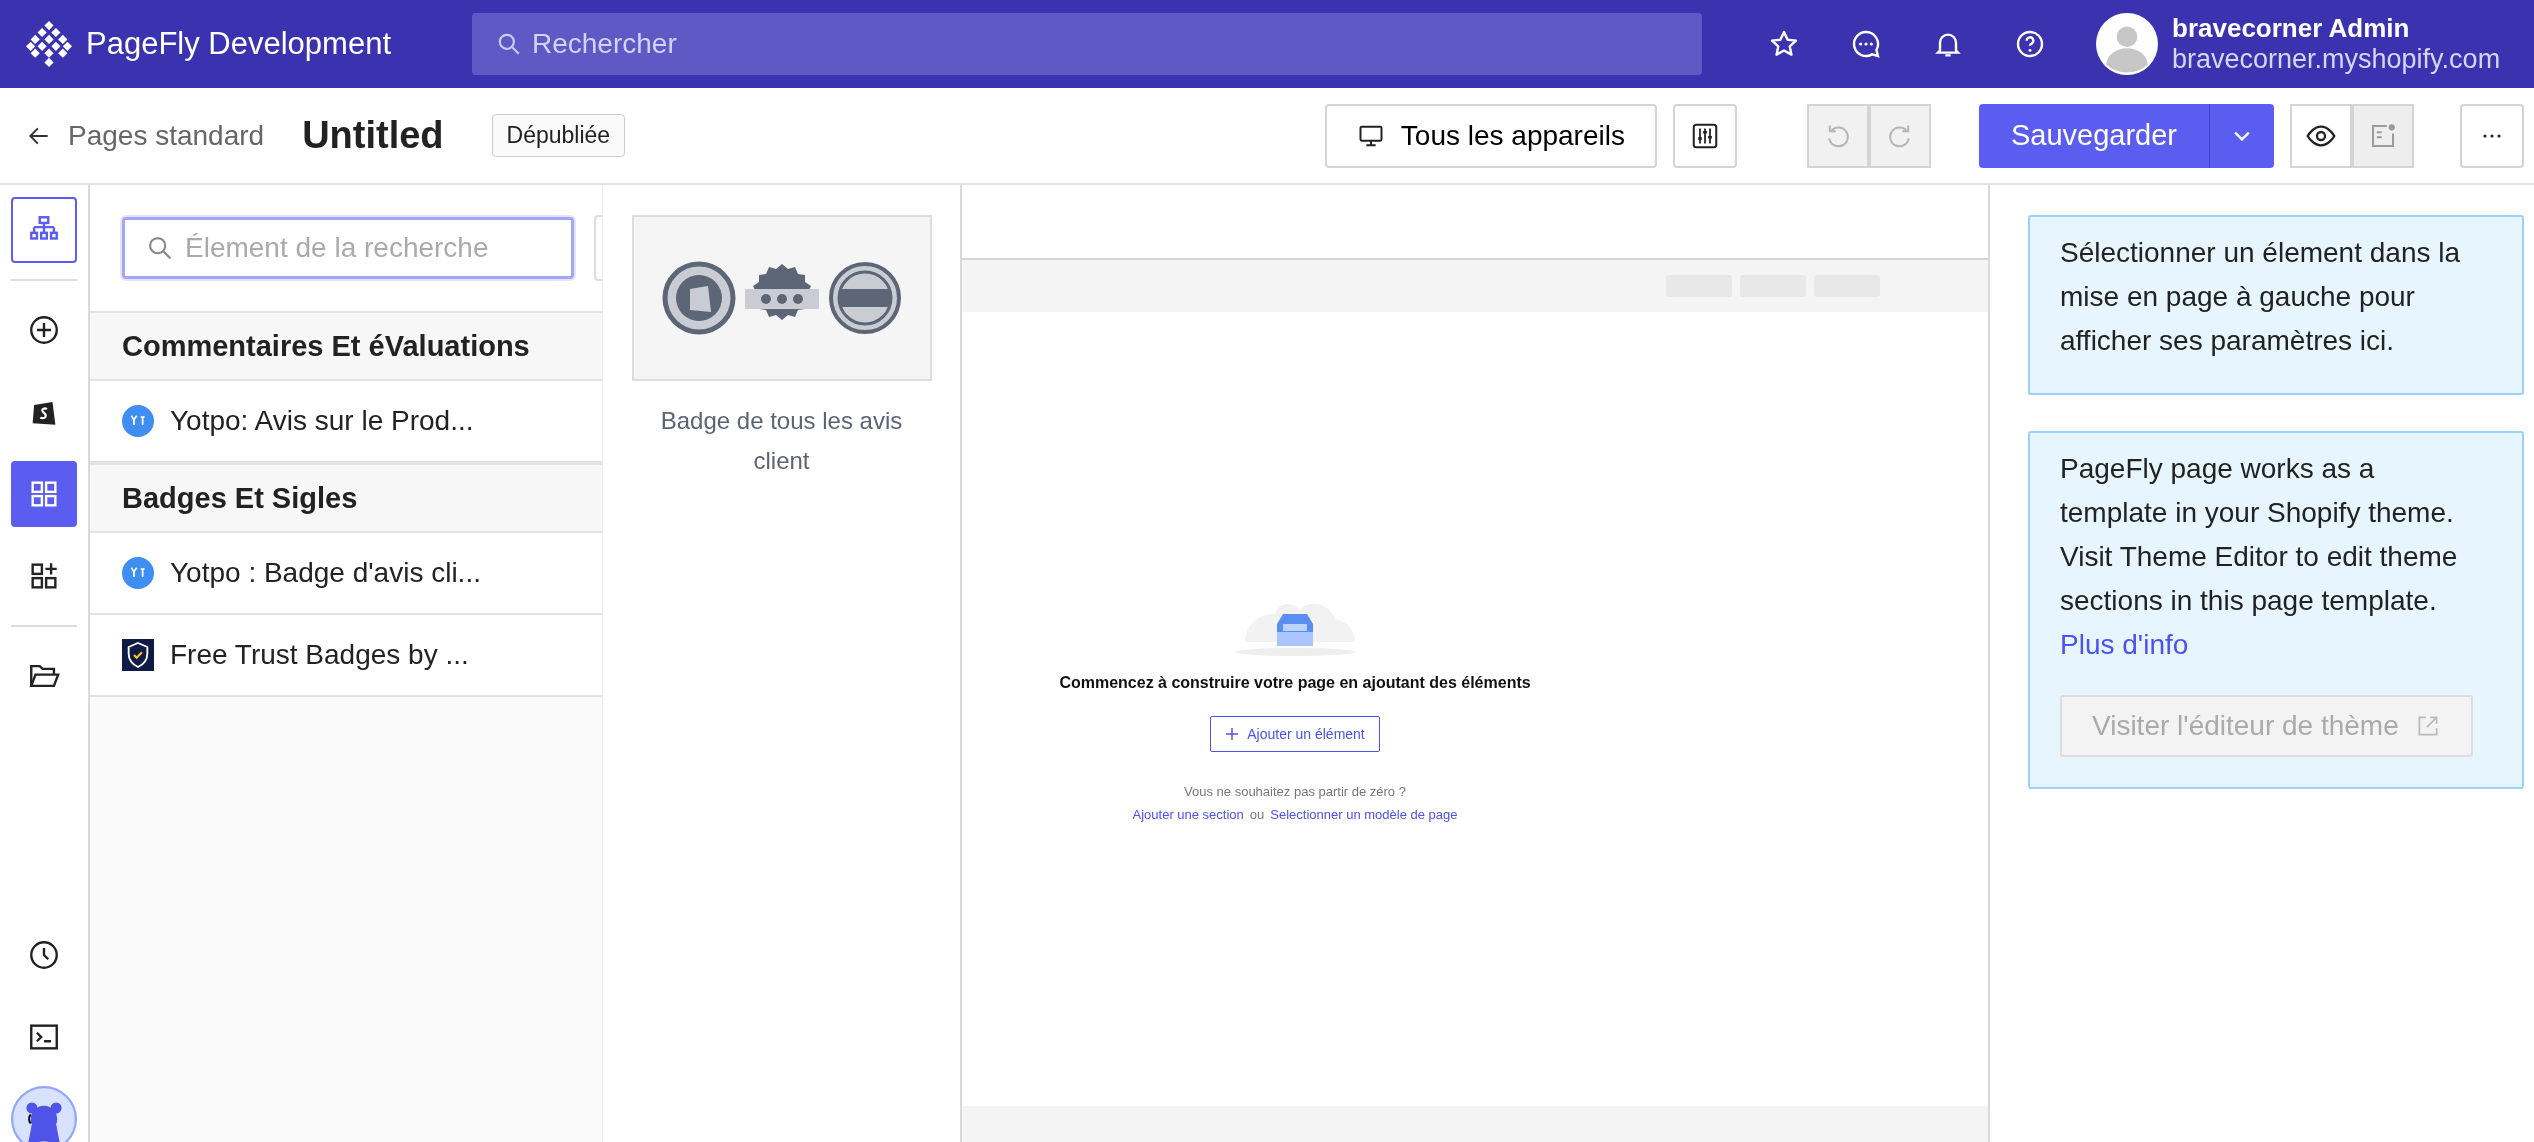  I want to click on user-name: bravecorner Admin, so click(2291, 28).